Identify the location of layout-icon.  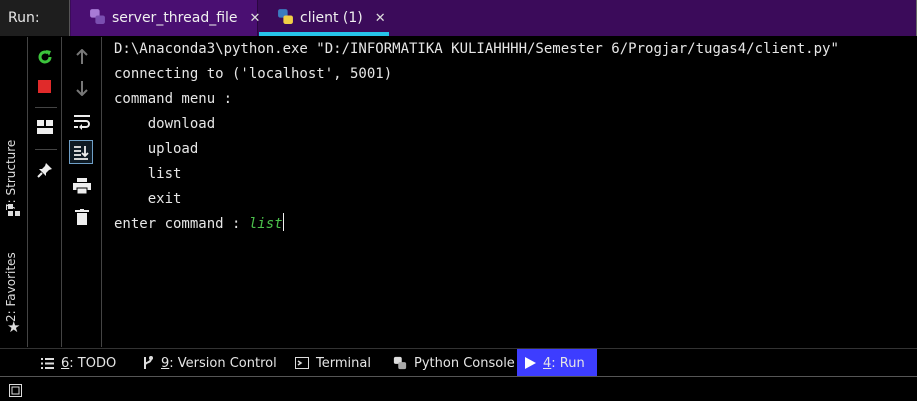
(45, 127).